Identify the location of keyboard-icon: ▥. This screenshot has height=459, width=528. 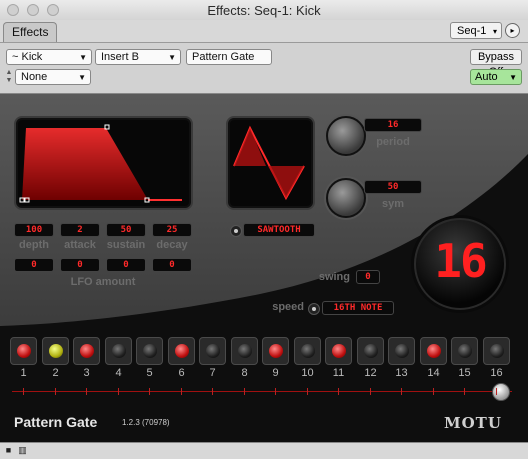
(22, 450).